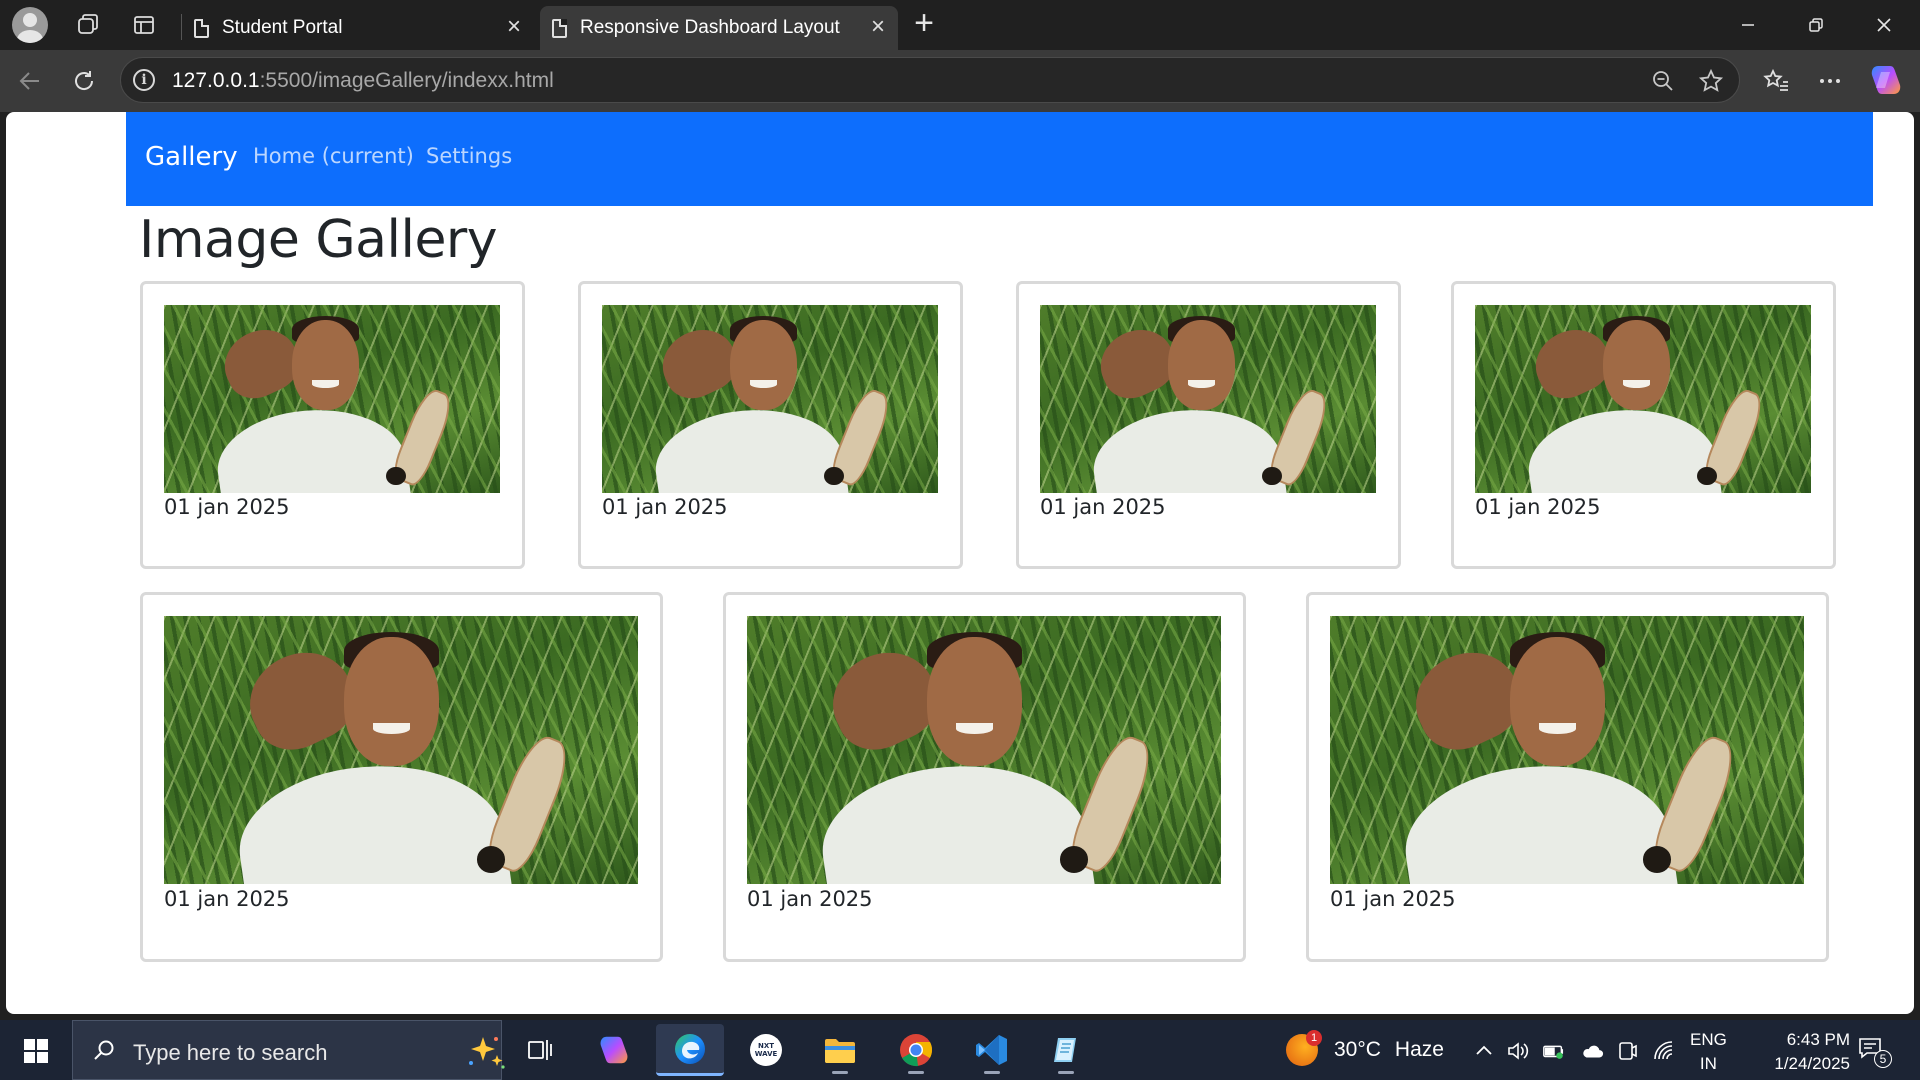  What do you see at coordinates (1304, 1048) in the screenshot?
I see `weather-haze-icon: 1` at bounding box center [1304, 1048].